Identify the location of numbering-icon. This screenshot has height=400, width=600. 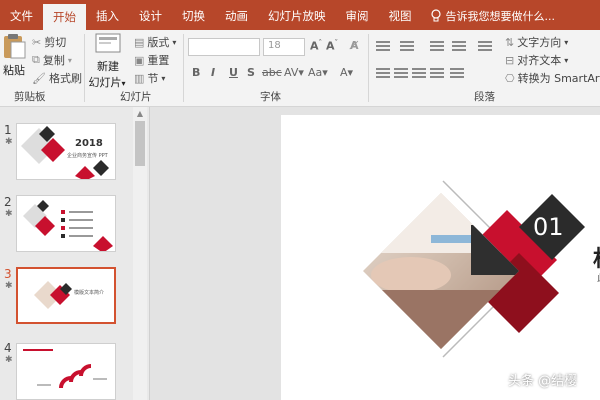
(407, 46).